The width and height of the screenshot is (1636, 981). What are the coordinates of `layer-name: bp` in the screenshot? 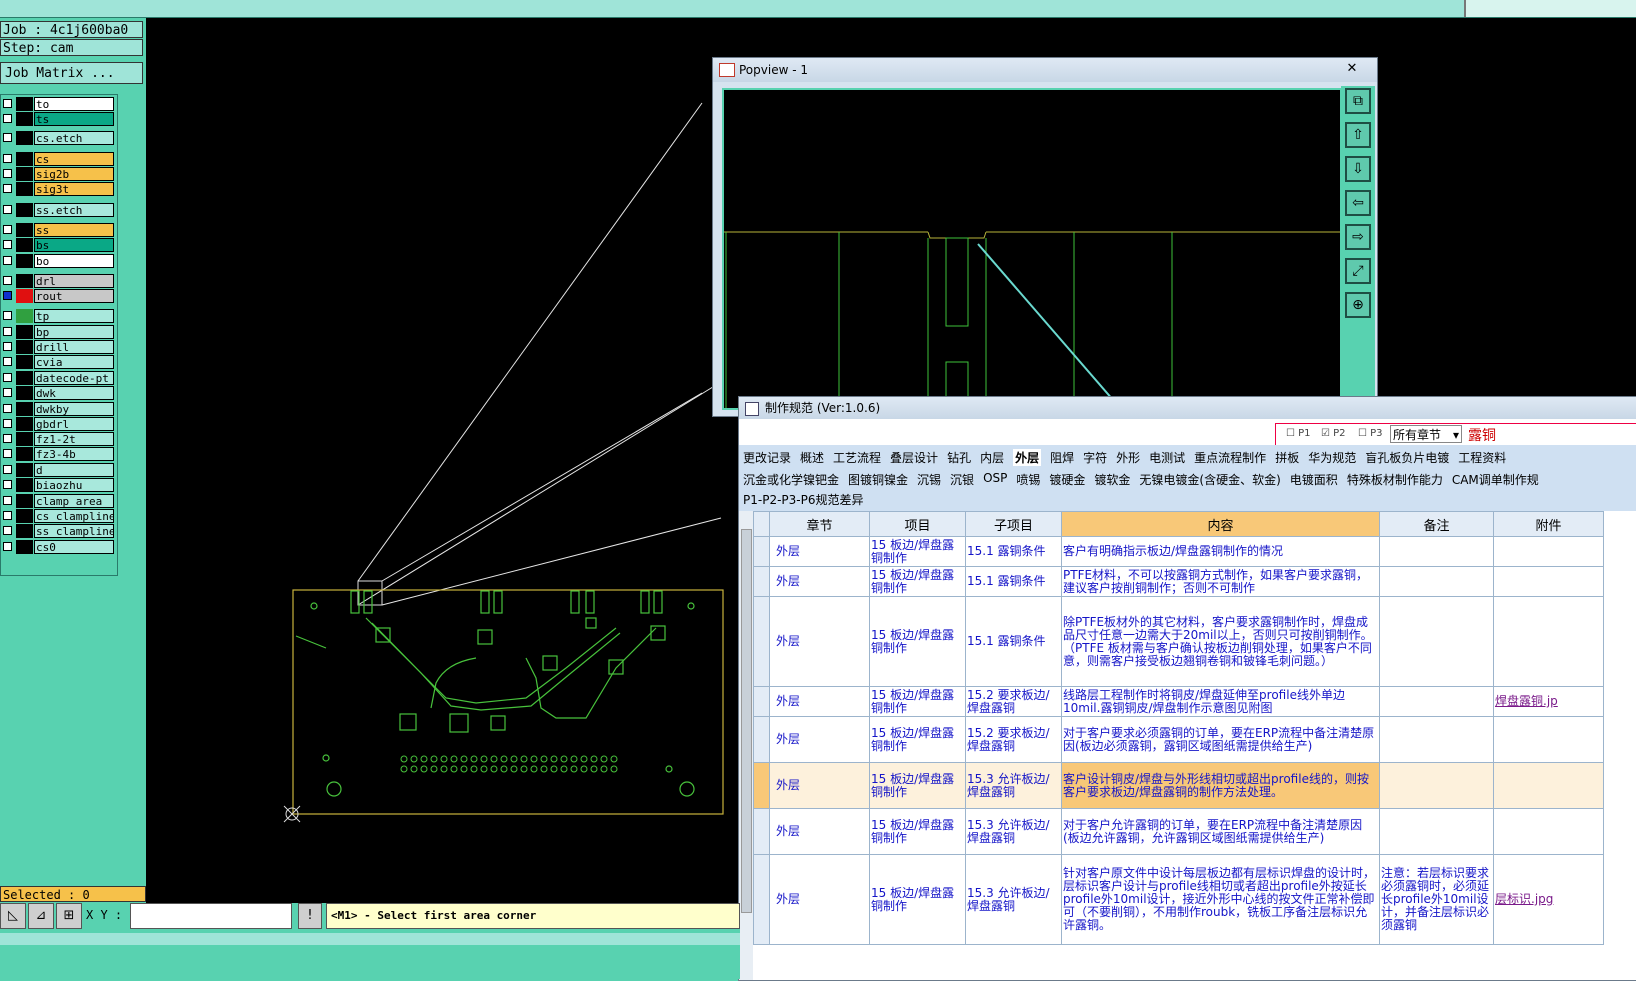 It's located at (74, 332).